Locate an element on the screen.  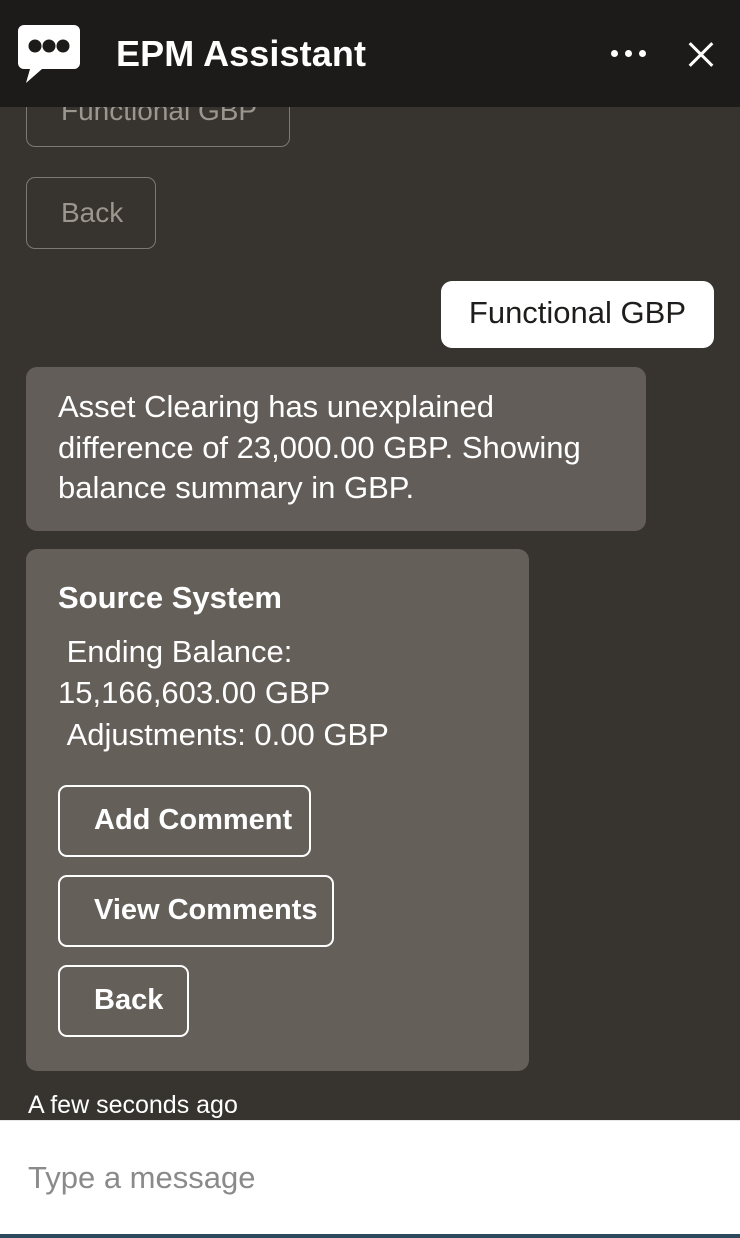
user-message-row: Functional GBP is located at coordinates (370, 314).